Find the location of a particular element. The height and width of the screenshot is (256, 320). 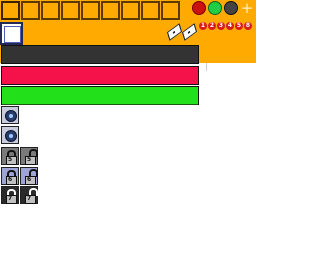

number-button-4: 4 is located at coordinates (230, 26).